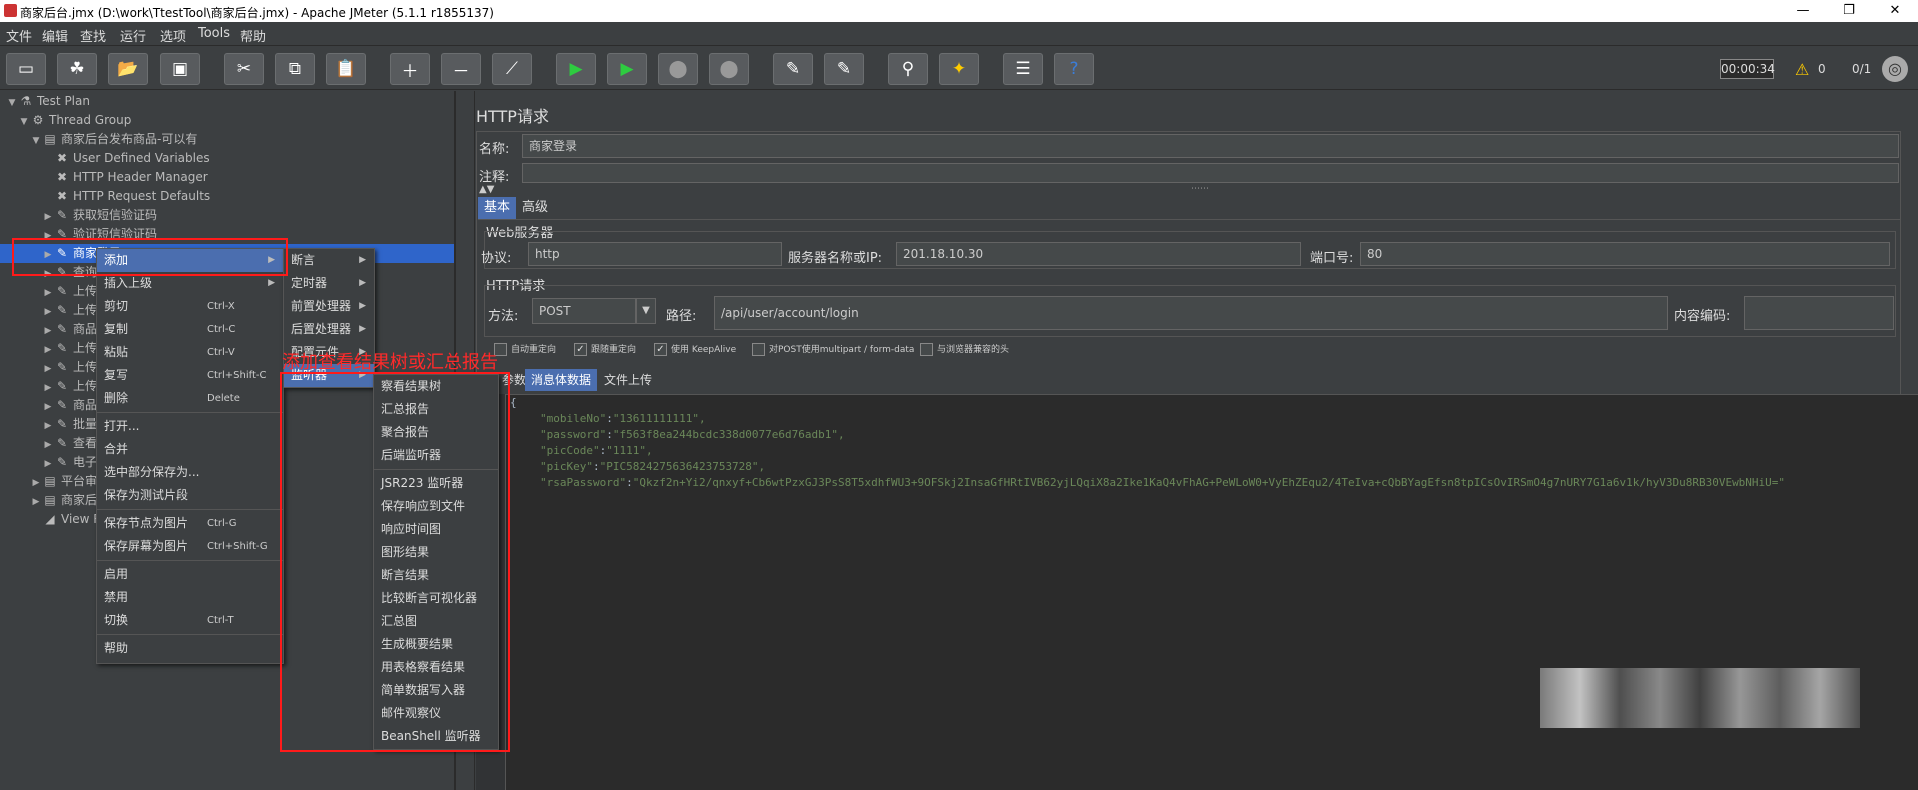 The image size is (1918, 790). What do you see at coordinates (1210, 146) in the screenshot?
I see `name-field: 商家登录` at bounding box center [1210, 146].